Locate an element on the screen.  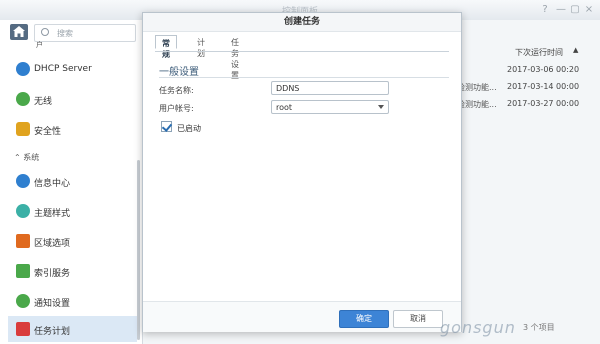
sidebar-item-security: 安全性 is located at coordinates (72, 129).